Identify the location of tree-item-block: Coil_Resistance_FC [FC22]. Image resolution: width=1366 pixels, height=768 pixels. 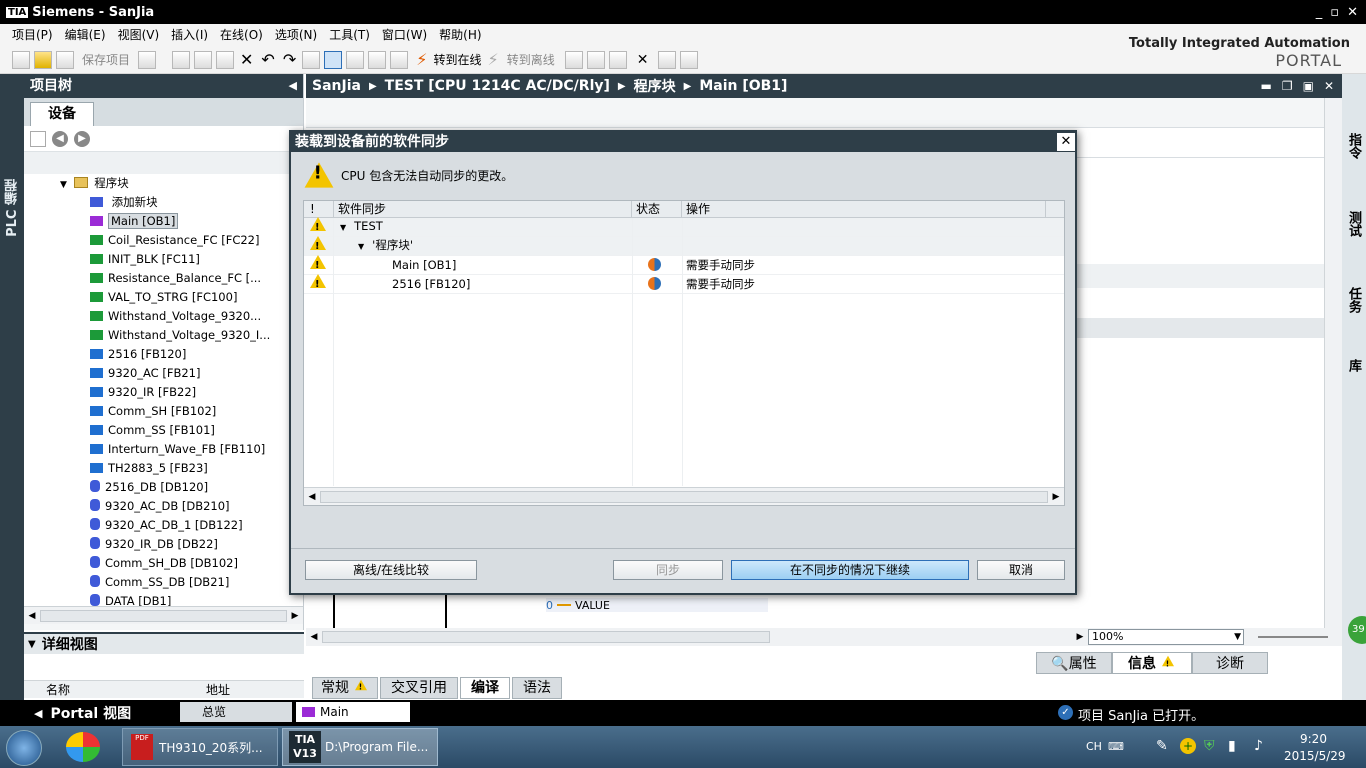
(163, 240).